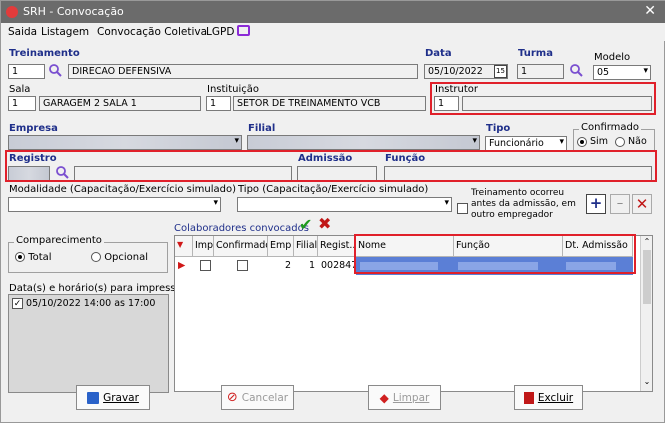  I want to click on instrutor-code-field: 1, so click(446, 103).